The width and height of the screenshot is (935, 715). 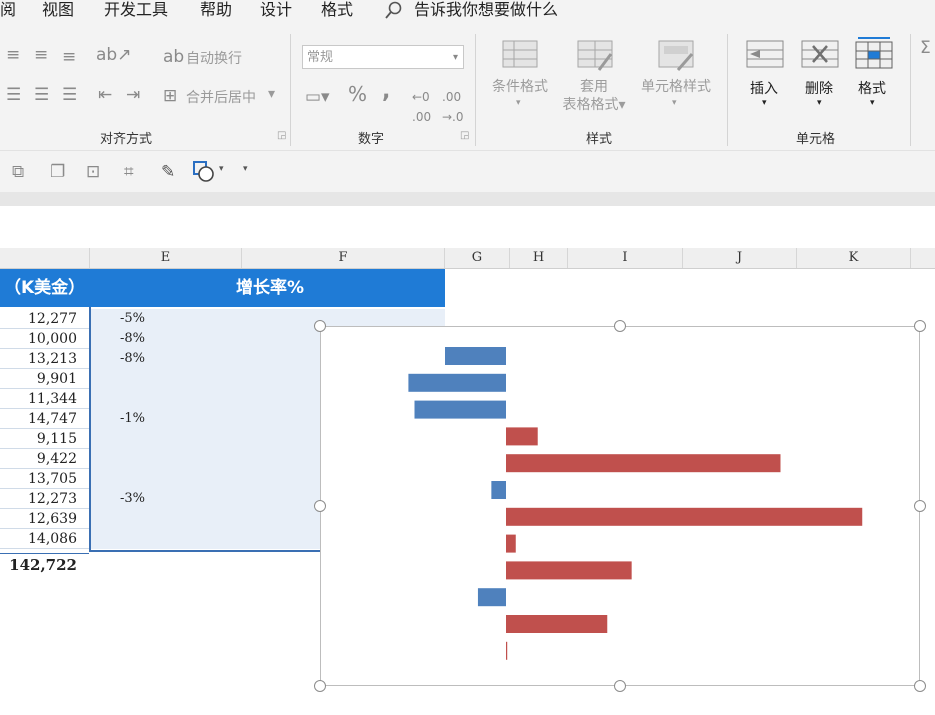 I want to click on wrap-text-button: 自动换行, so click(x=214, y=58).